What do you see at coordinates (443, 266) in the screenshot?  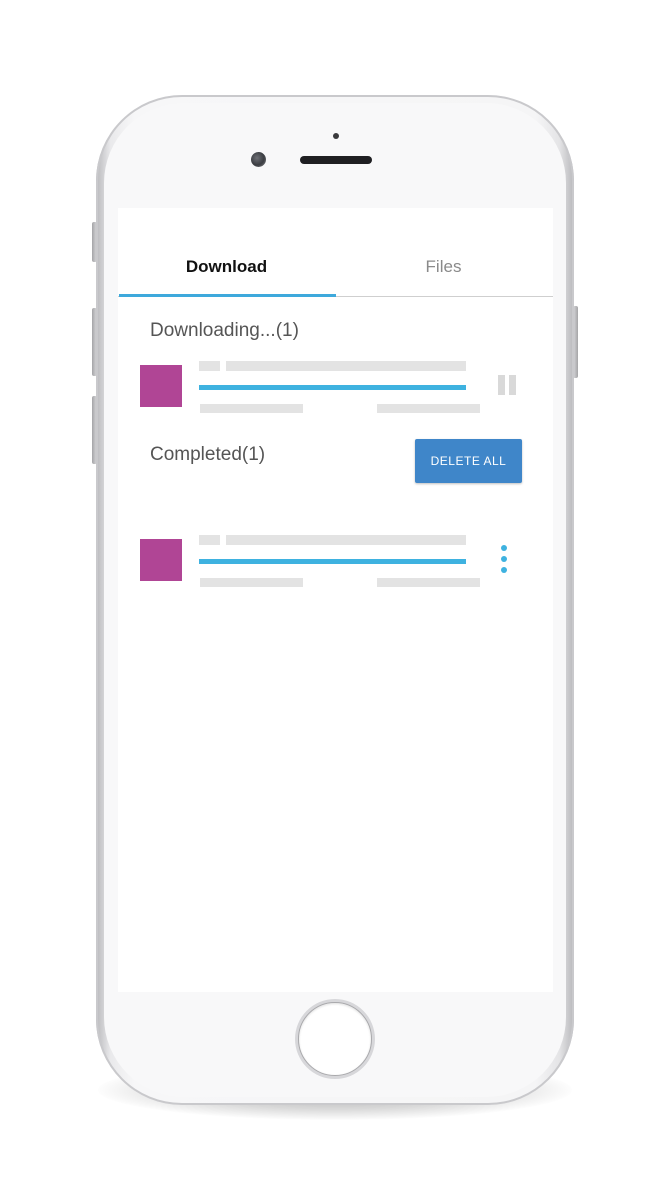 I see `tab-files-label: Files` at bounding box center [443, 266].